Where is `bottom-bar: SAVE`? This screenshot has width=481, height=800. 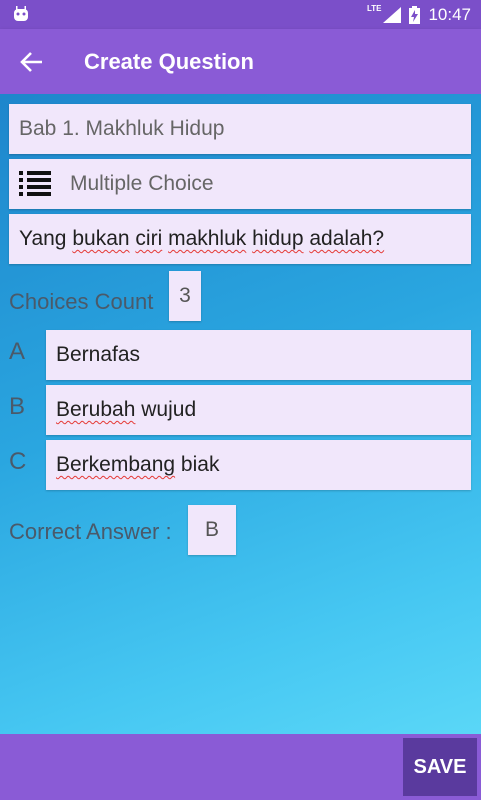 bottom-bar: SAVE is located at coordinates (240, 767).